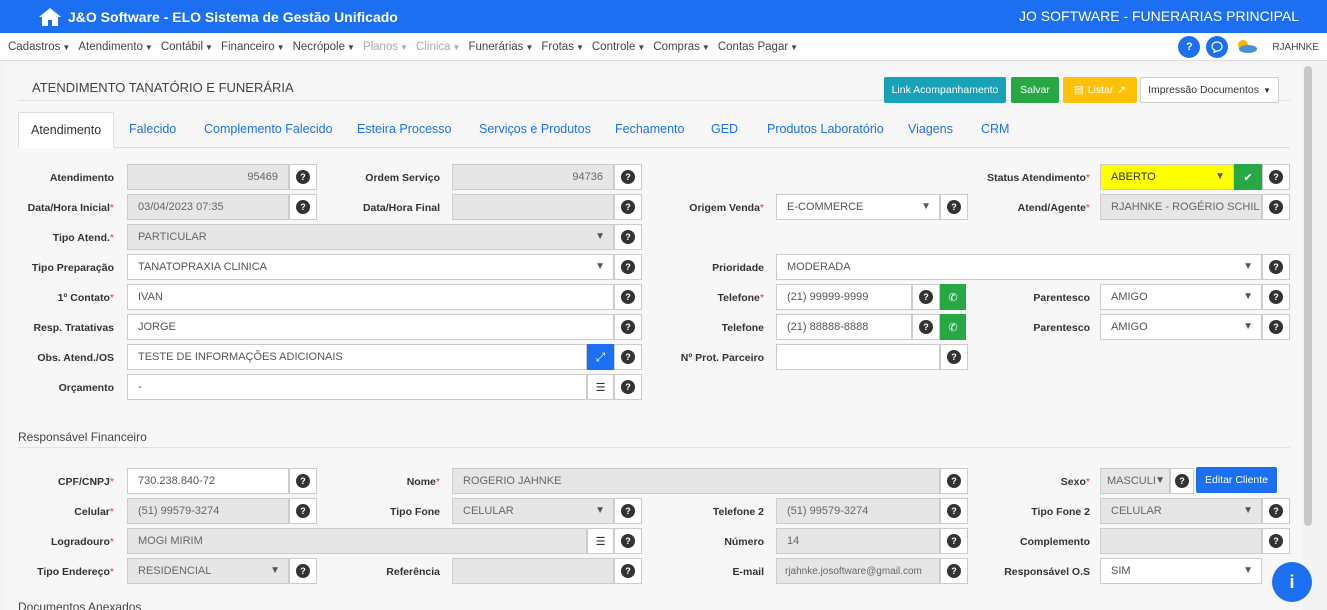 This screenshot has height=610, width=1327. What do you see at coordinates (562, 47) in the screenshot?
I see `menu-frotas: Frotas ▼` at bounding box center [562, 47].